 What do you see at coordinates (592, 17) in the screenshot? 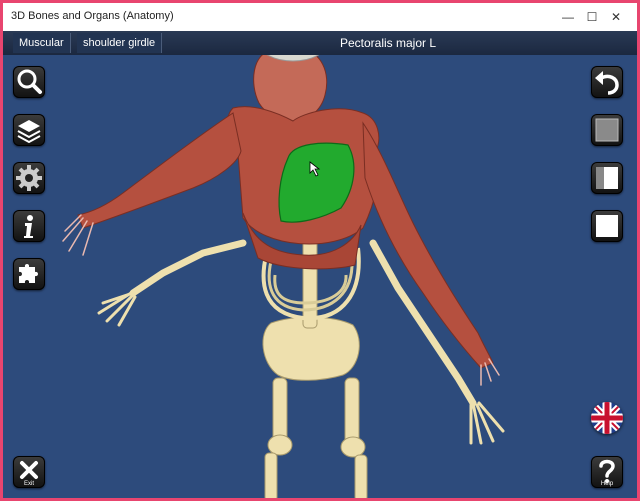
I see `maximize-button: ☐` at bounding box center [592, 17].